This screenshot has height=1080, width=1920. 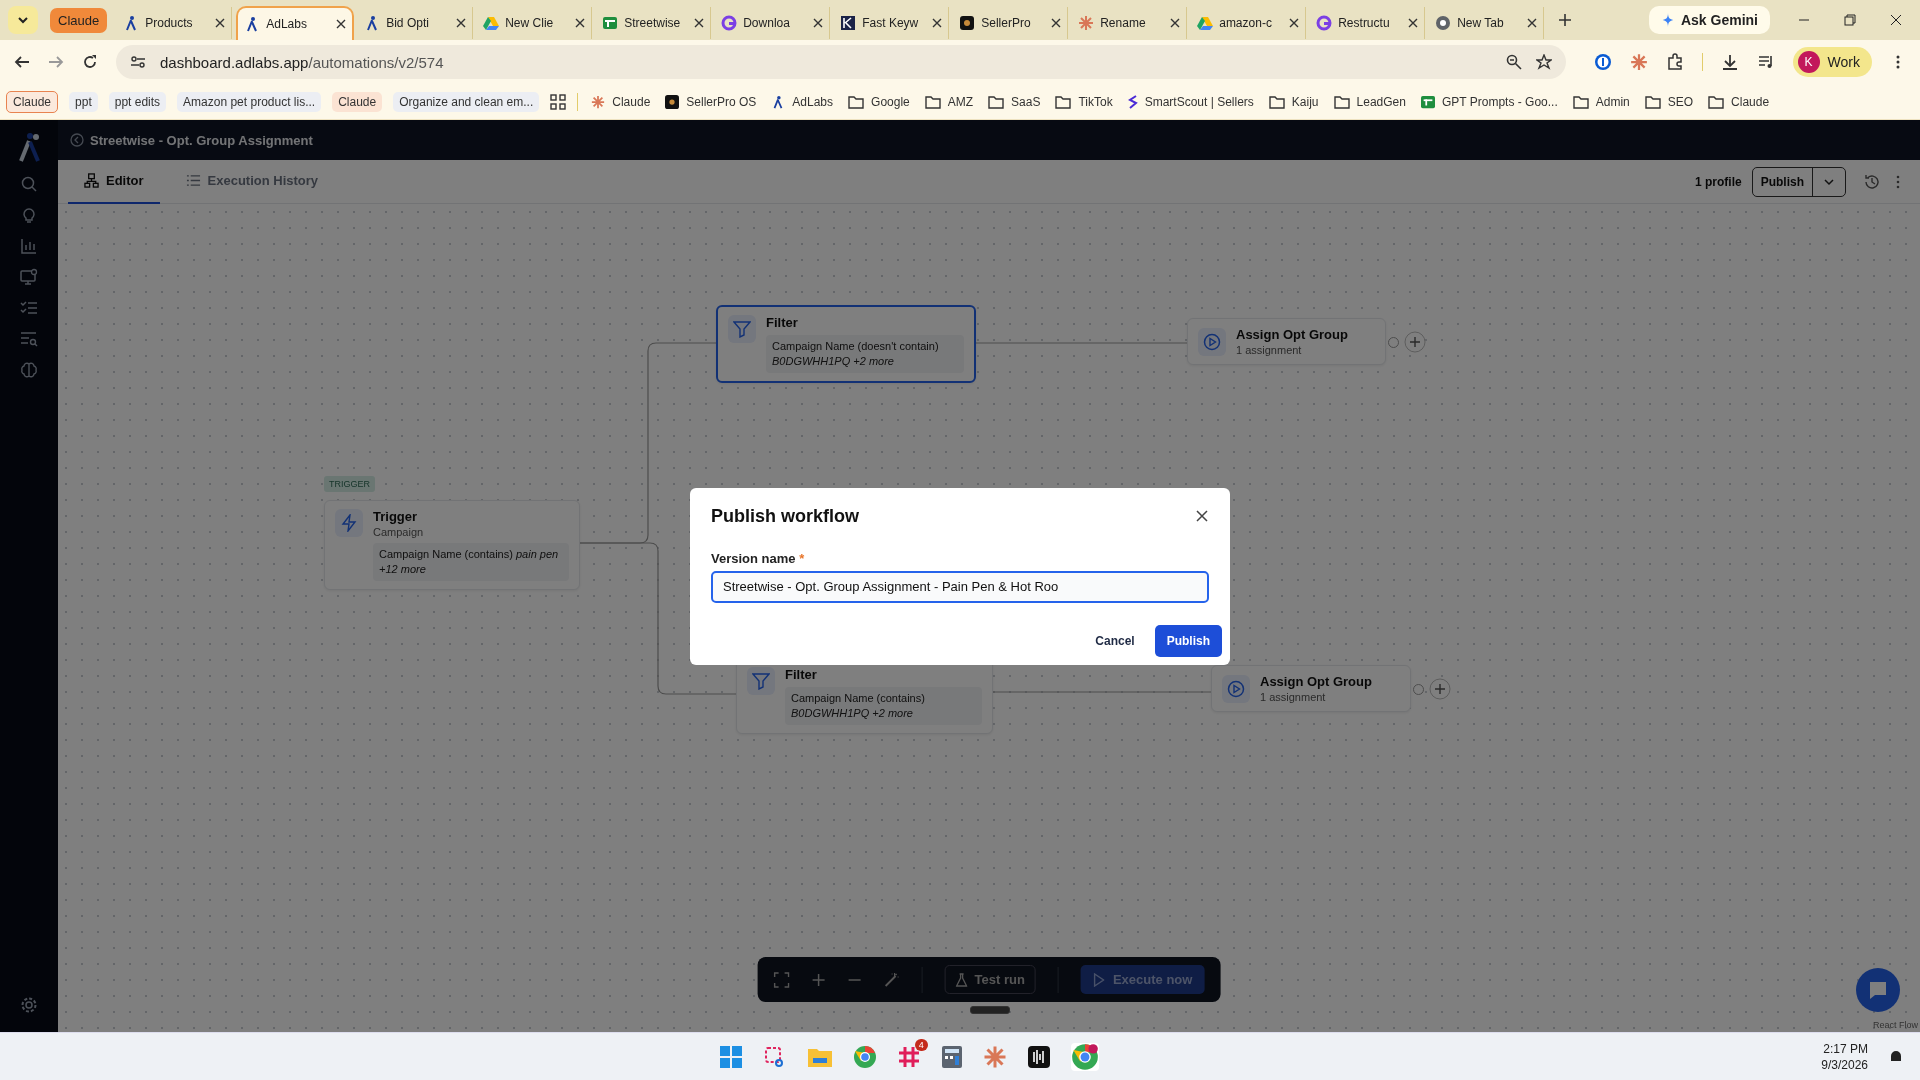 I want to click on tab-title: amazon-c, so click(x=1246, y=23).